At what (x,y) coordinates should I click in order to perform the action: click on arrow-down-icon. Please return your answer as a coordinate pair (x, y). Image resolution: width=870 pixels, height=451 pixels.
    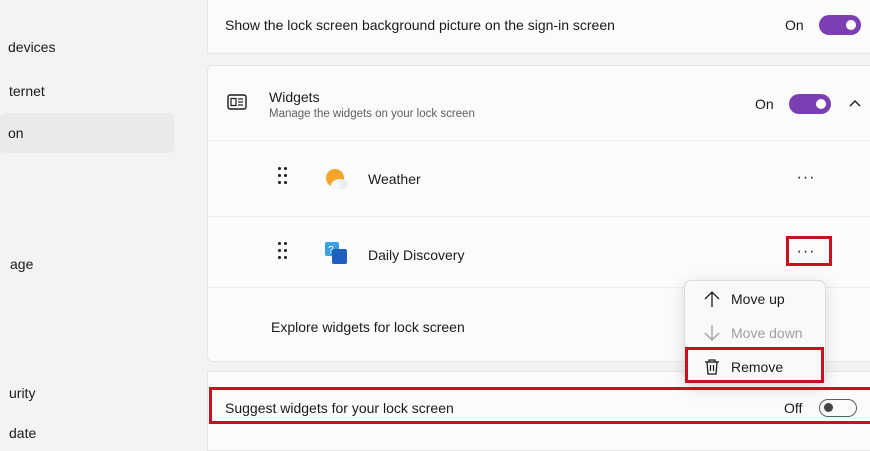
    Looking at the image, I should click on (712, 333).